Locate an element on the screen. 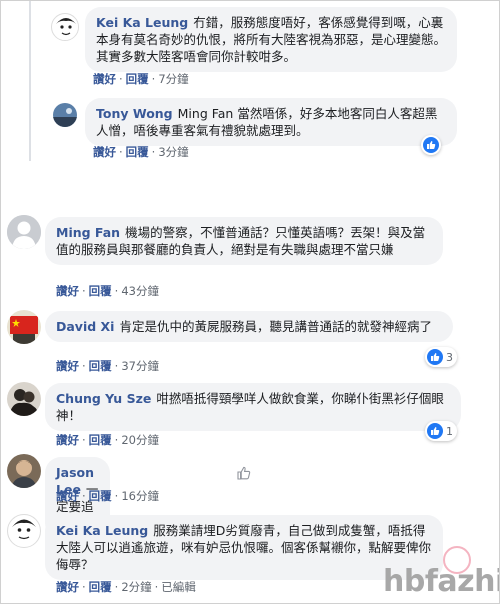 The image size is (500, 604). avatar-landscape-icon is located at coordinates (65, 115).